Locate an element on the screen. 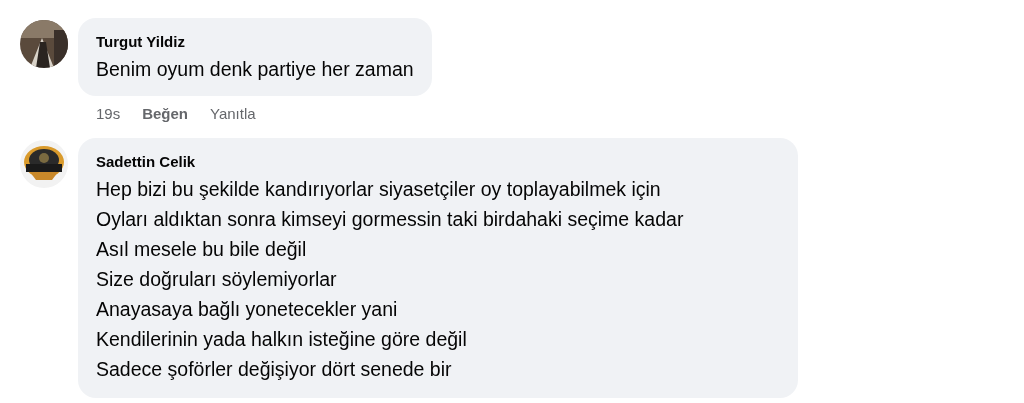 The image size is (1024, 403). like-link: Beğen is located at coordinates (165, 113).